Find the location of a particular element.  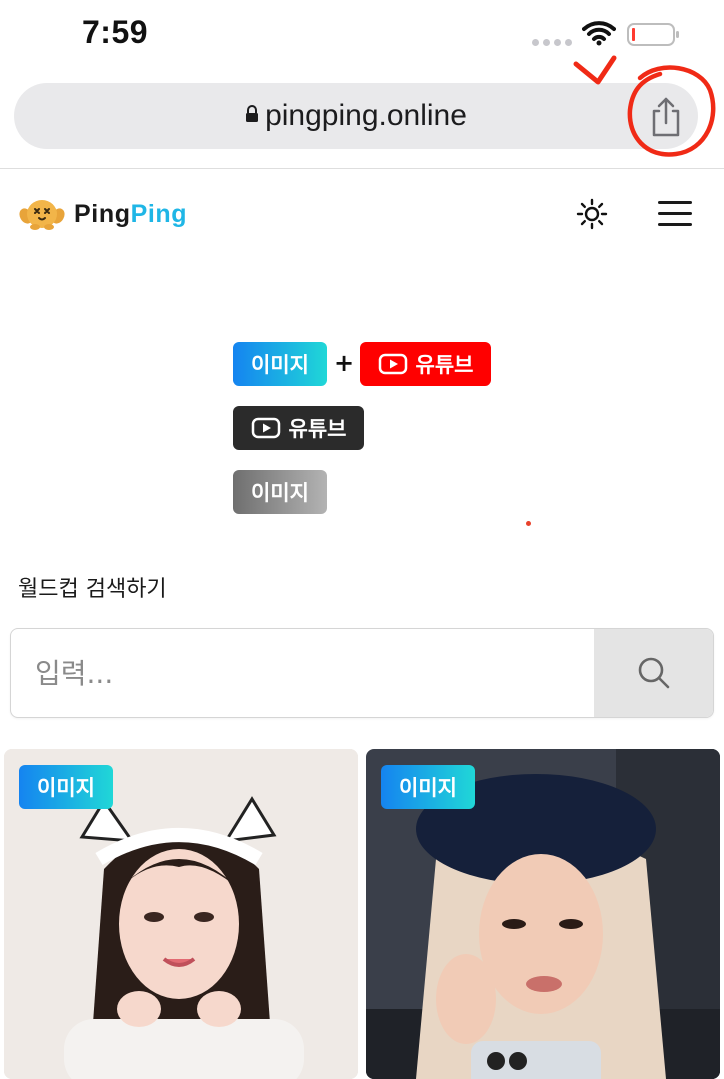

lock-icon is located at coordinates (252, 114).